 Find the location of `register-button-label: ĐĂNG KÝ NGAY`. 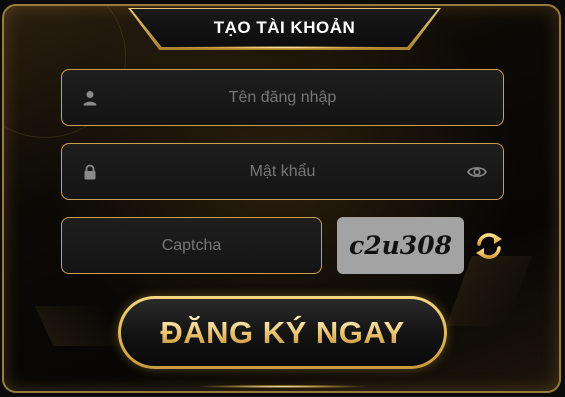

register-button-label: ĐĂNG KÝ NGAY is located at coordinates (282, 332).